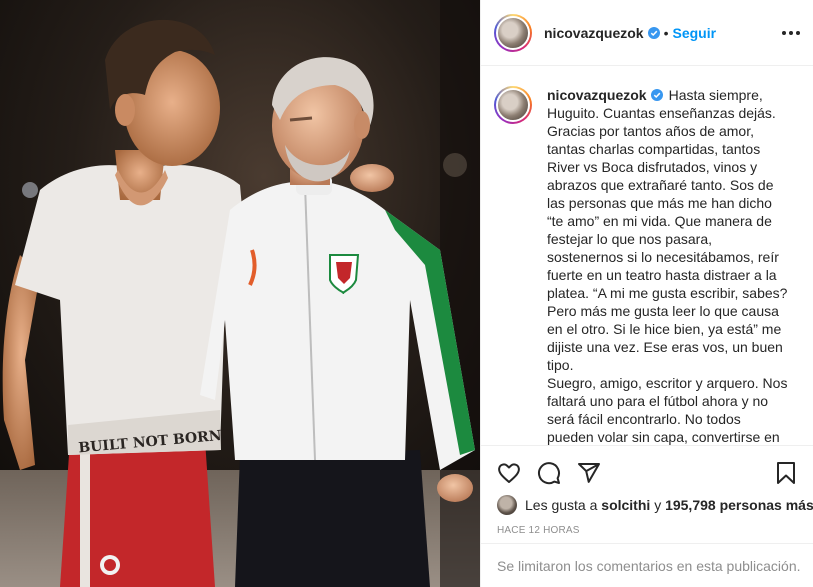 The width and height of the screenshot is (813, 587). Describe the element at coordinates (625, 505) in the screenshot. I see `liker-username: solcithi` at that location.